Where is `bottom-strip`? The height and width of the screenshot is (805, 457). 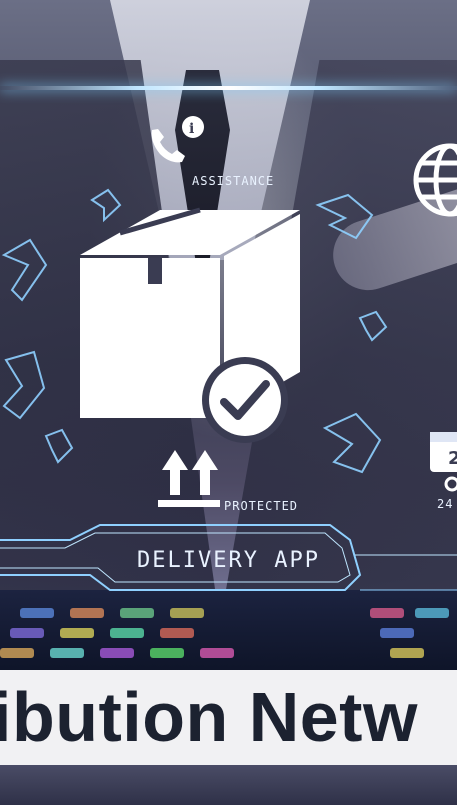
bottom-strip is located at coordinates (228, 785).